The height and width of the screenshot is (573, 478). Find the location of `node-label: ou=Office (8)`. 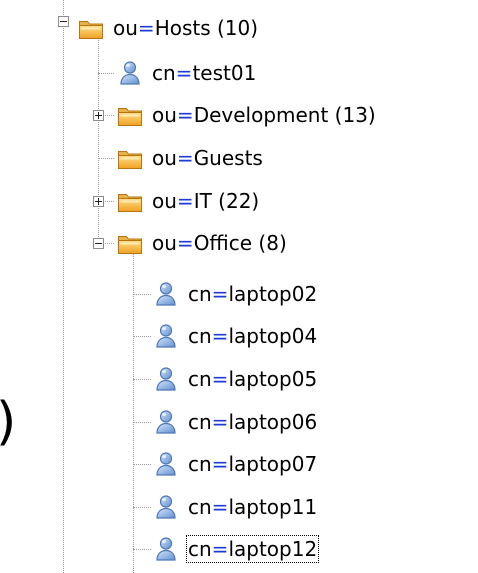

node-label: ou=Office (8) is located at coordinates (219, 243).